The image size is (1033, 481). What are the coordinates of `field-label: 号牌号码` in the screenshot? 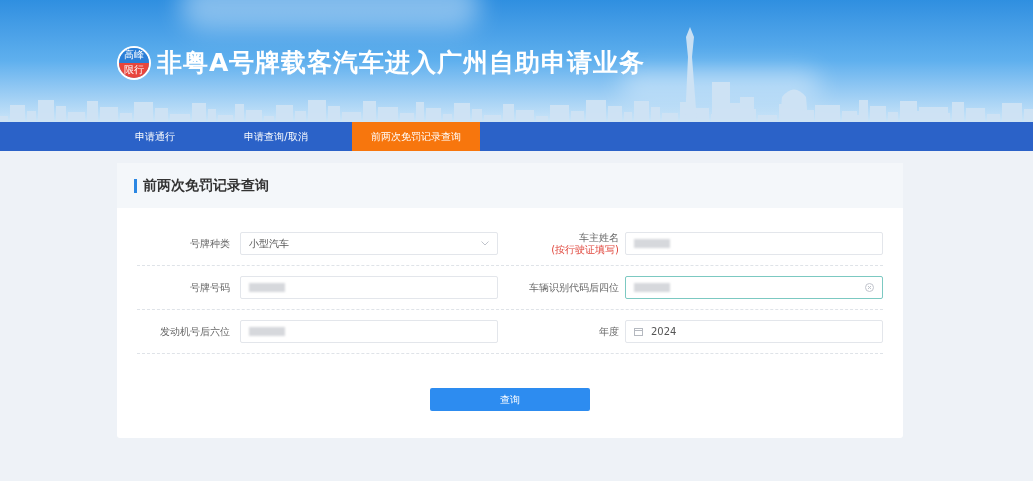 It's located at (210, 287).